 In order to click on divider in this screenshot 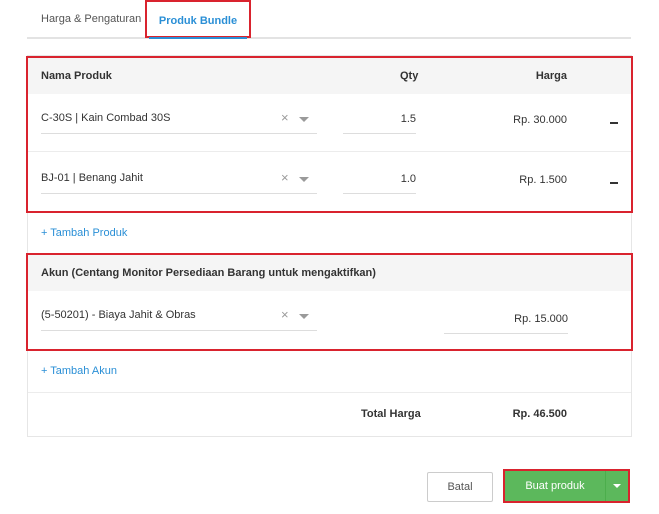, I will do `click(329, 392)`.